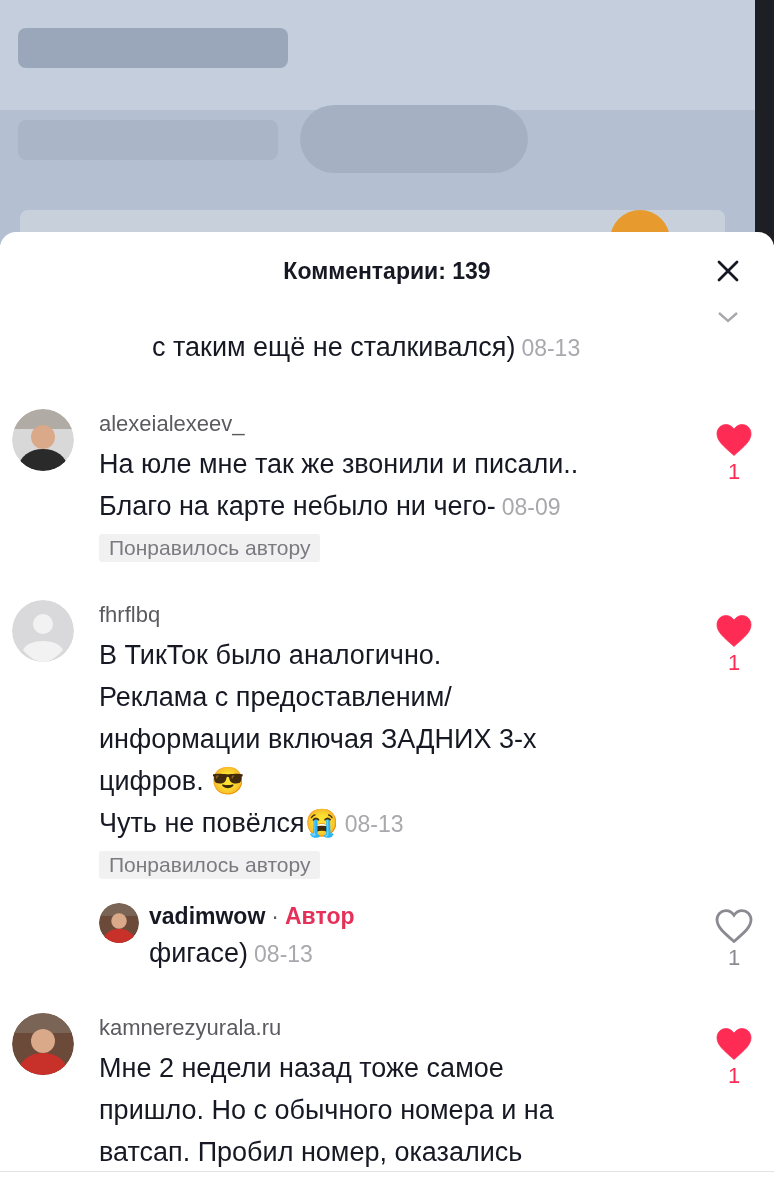 This screenshot has height=1200, width=774. I want to click on comment-text: с таким ещё не сталкивался) 08-13, so click(366, 347).